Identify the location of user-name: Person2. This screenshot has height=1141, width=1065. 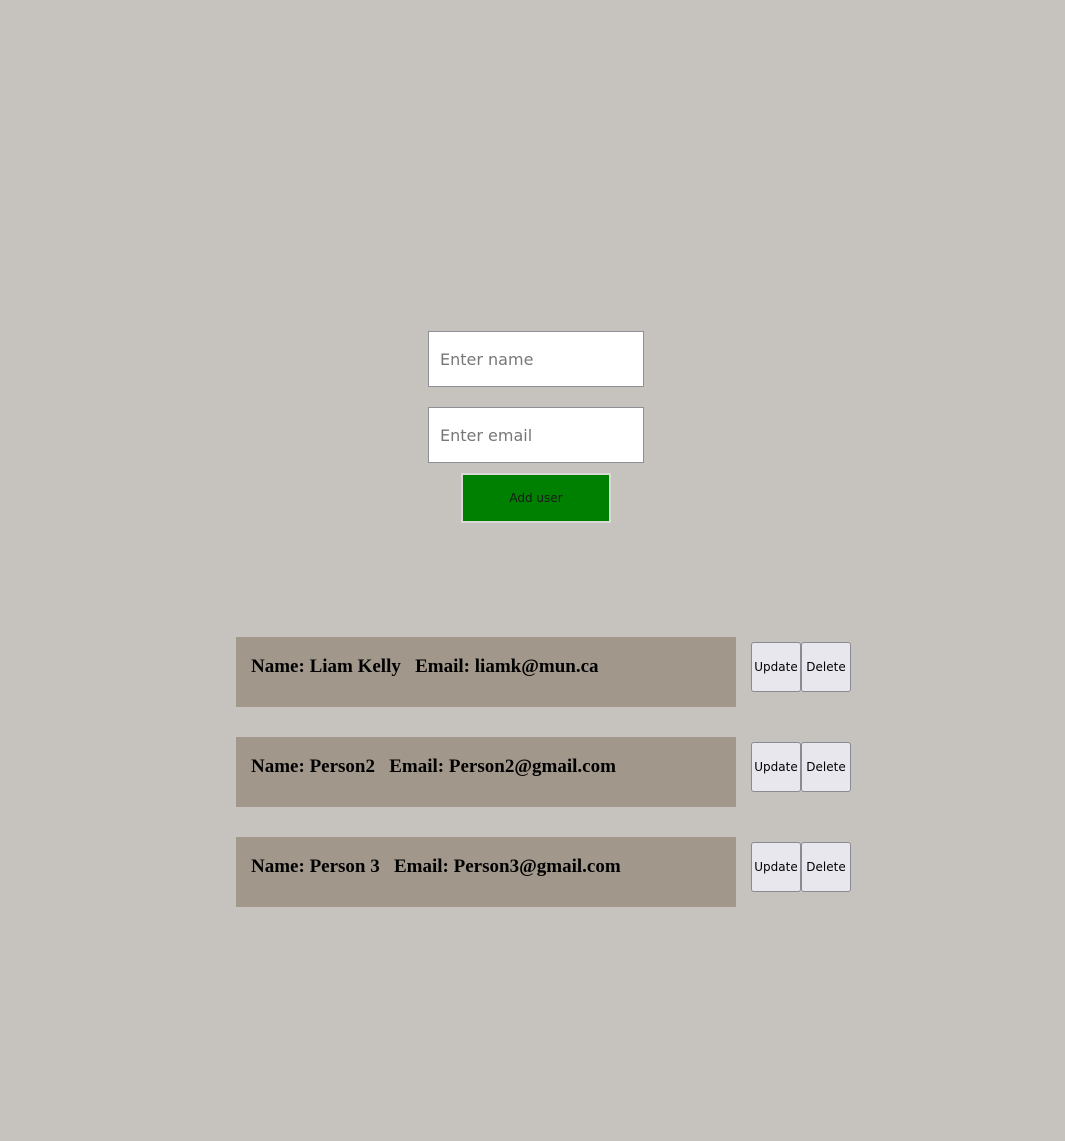
(342, 766).